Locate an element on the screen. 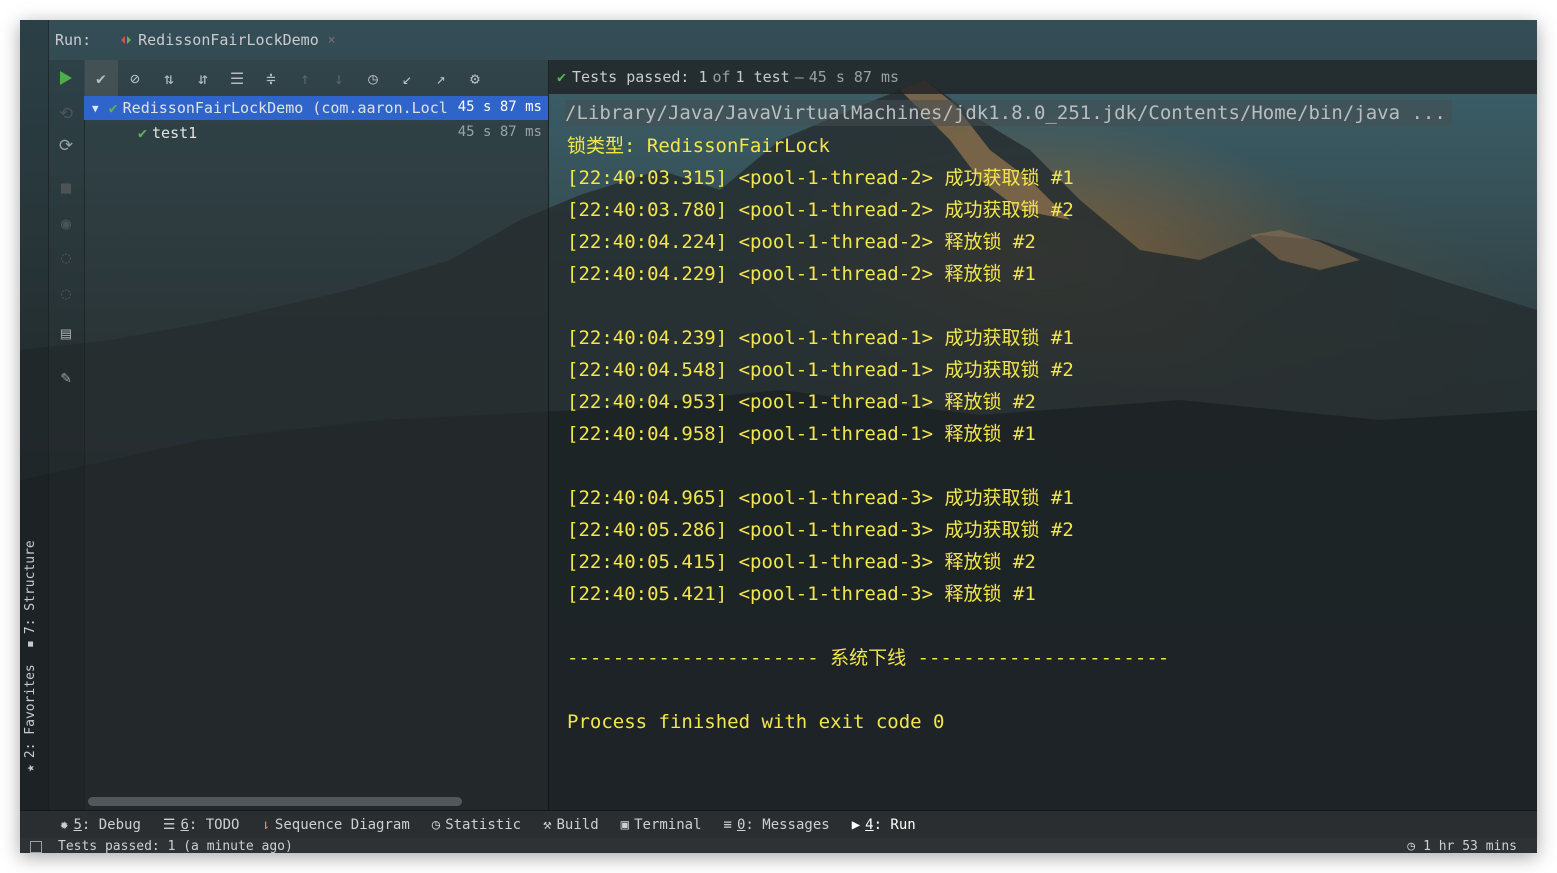 The width and height of the screenshot is (1557, 873). console-line: [22:40:05.415] <pool-1-thread-3> 释放锁 #2 is located at coordinates (801, 562).